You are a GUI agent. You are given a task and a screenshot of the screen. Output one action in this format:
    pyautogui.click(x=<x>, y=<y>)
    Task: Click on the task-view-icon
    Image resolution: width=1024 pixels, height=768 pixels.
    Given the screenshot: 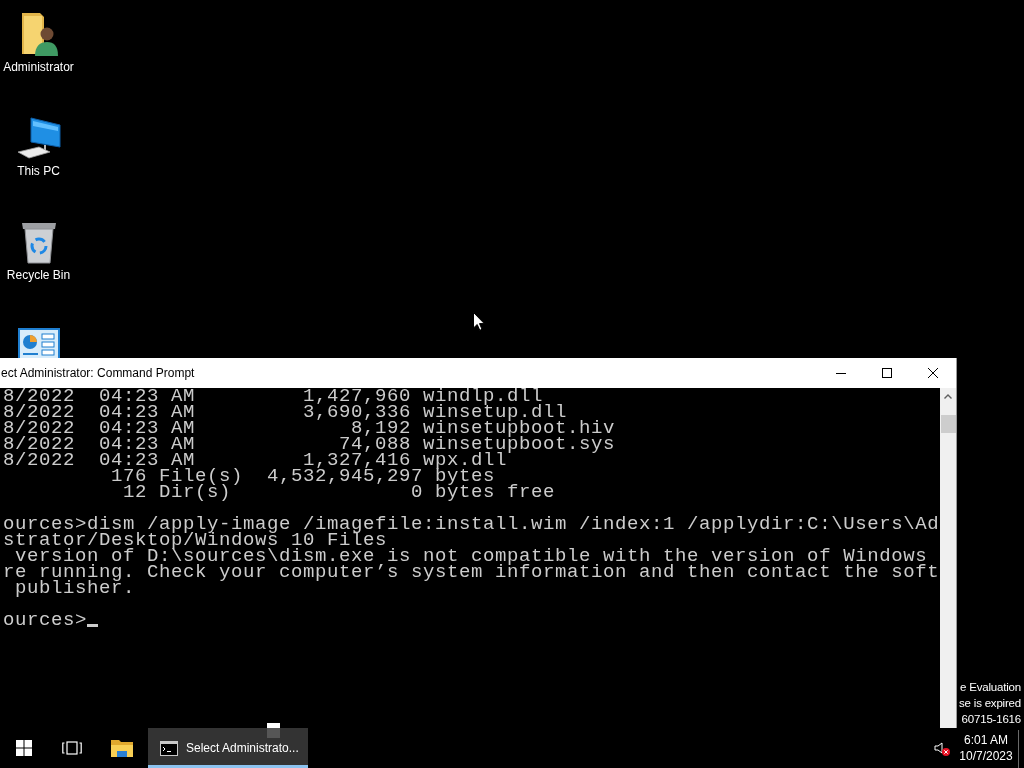 What is the action you would take?
    pyautogui.click(x=72, y=748)
    